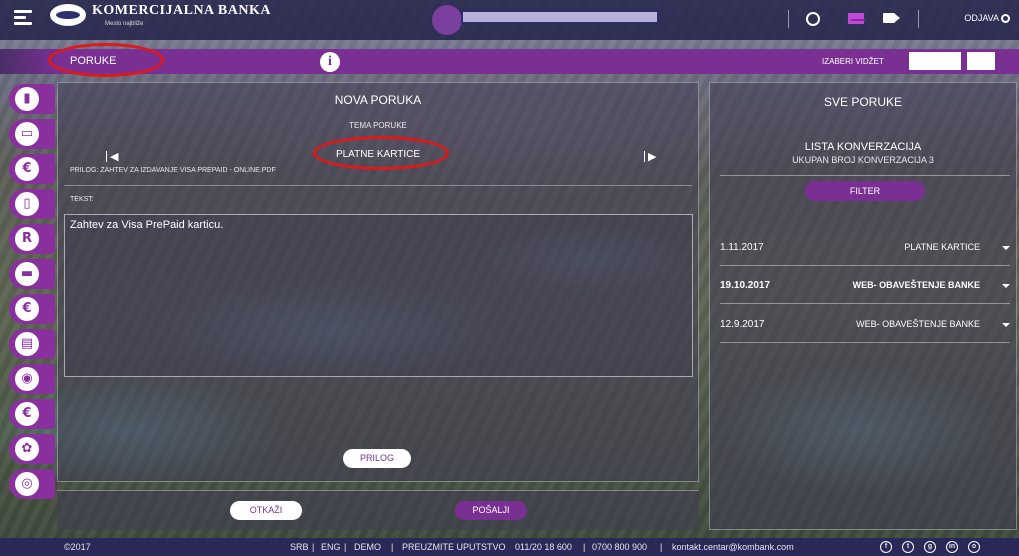 The image size is (1019, 556). Describe the element at coordinates (942, 247) in the screenshot. I see `conversation-topic: PLATNE KARTICE` at that location.